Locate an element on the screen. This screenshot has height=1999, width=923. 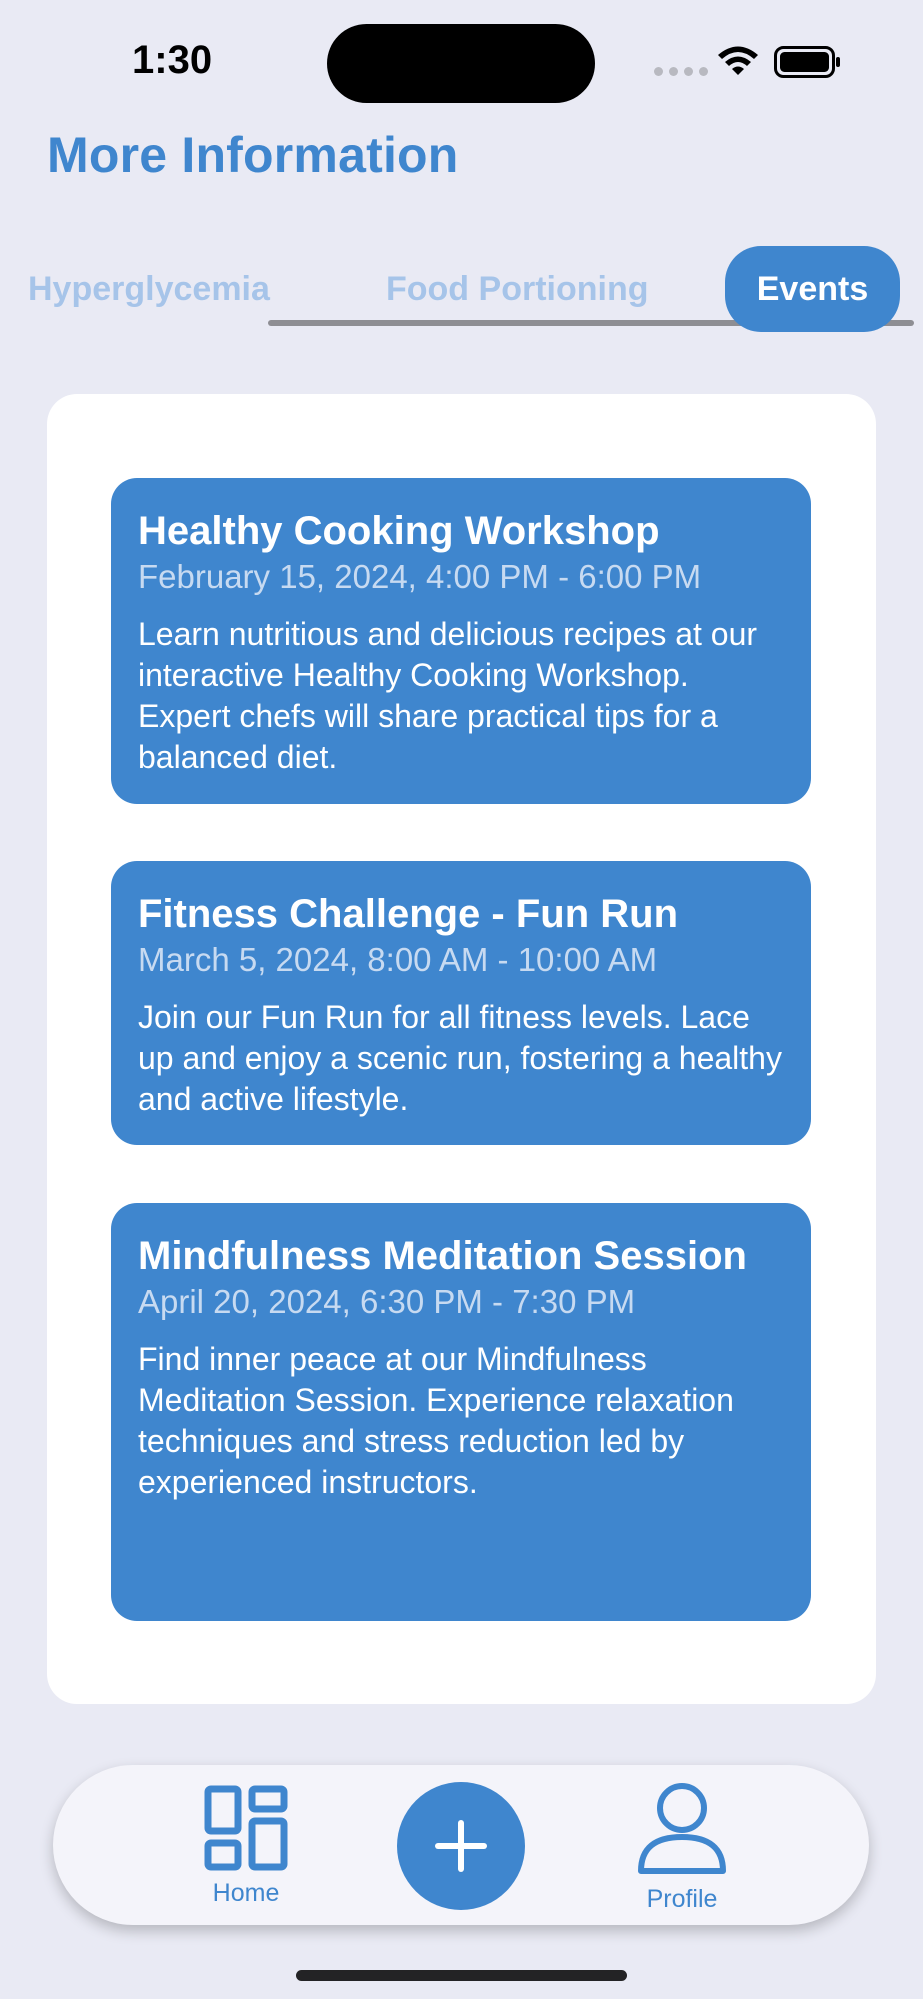
tab-events: Events is located at coordinates (812, 289).